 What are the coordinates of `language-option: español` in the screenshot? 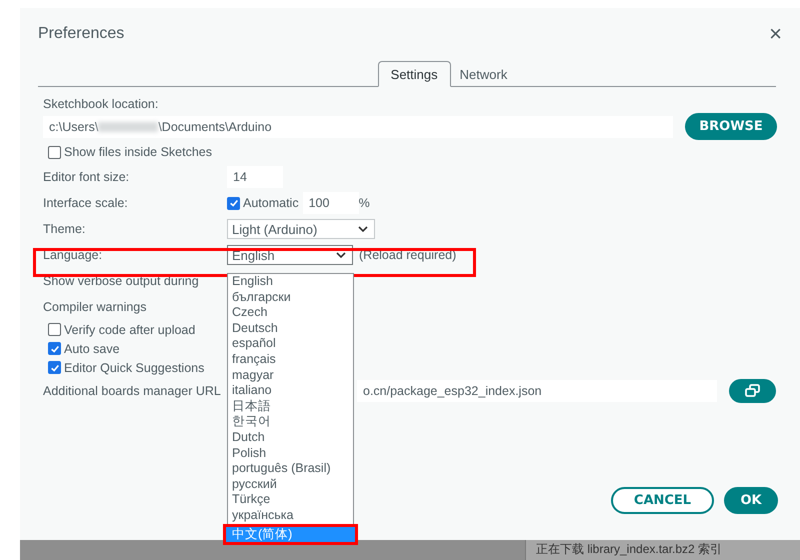 It's located at (290, 344).